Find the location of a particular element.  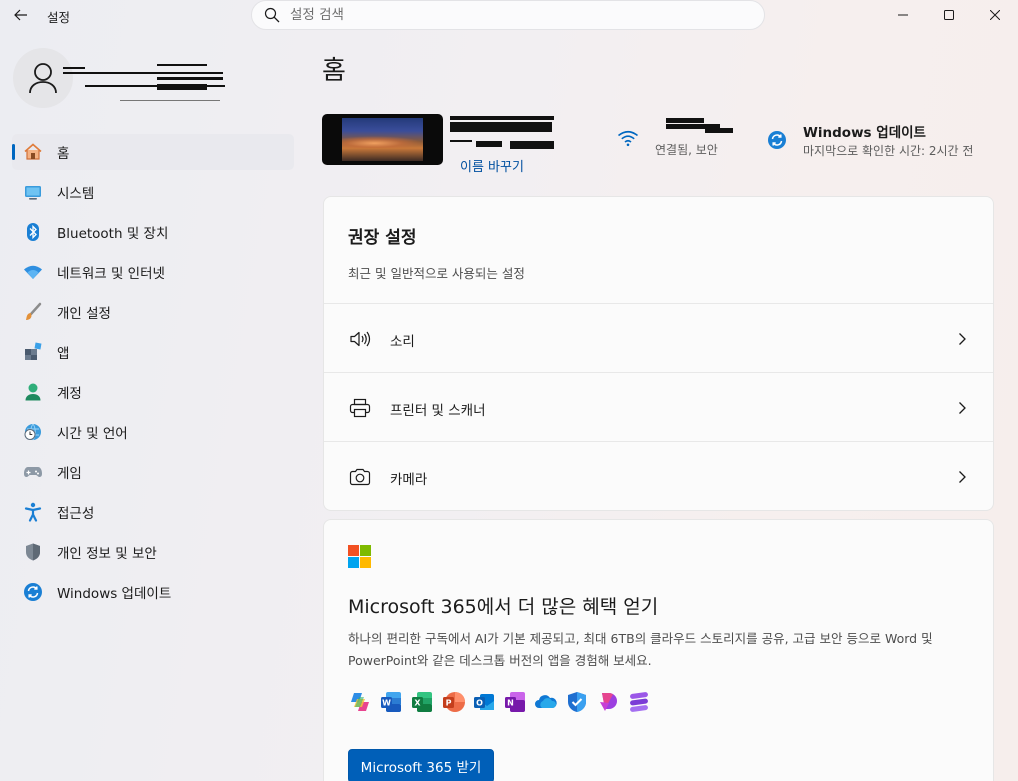

account-icon is located at coordinates (33, 392).